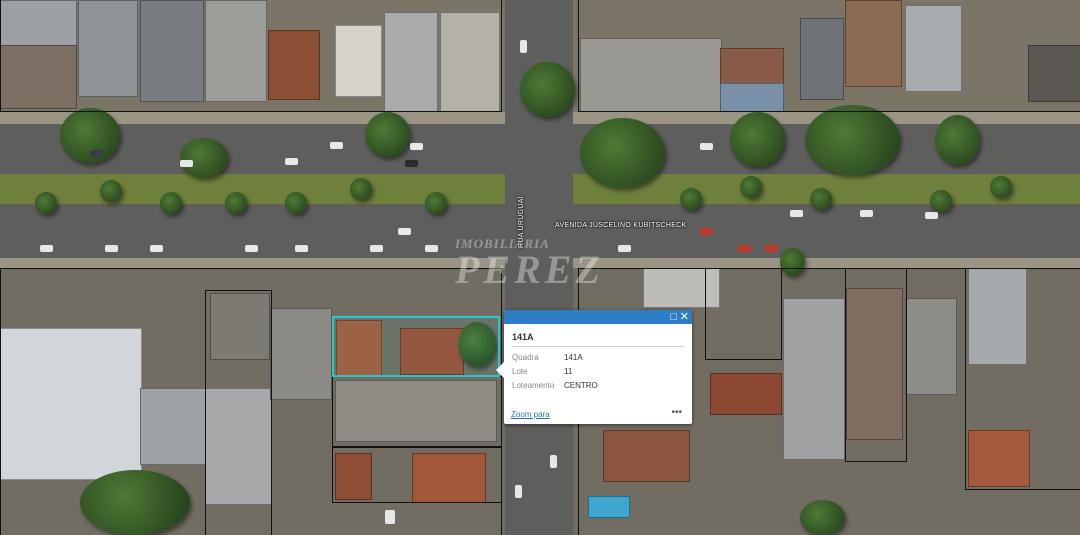 This screenshot has width=1080, height=535. Describe the element at coordinates (598, 317) in the screenshot. I see `popup-header: □ ✕` at that location.